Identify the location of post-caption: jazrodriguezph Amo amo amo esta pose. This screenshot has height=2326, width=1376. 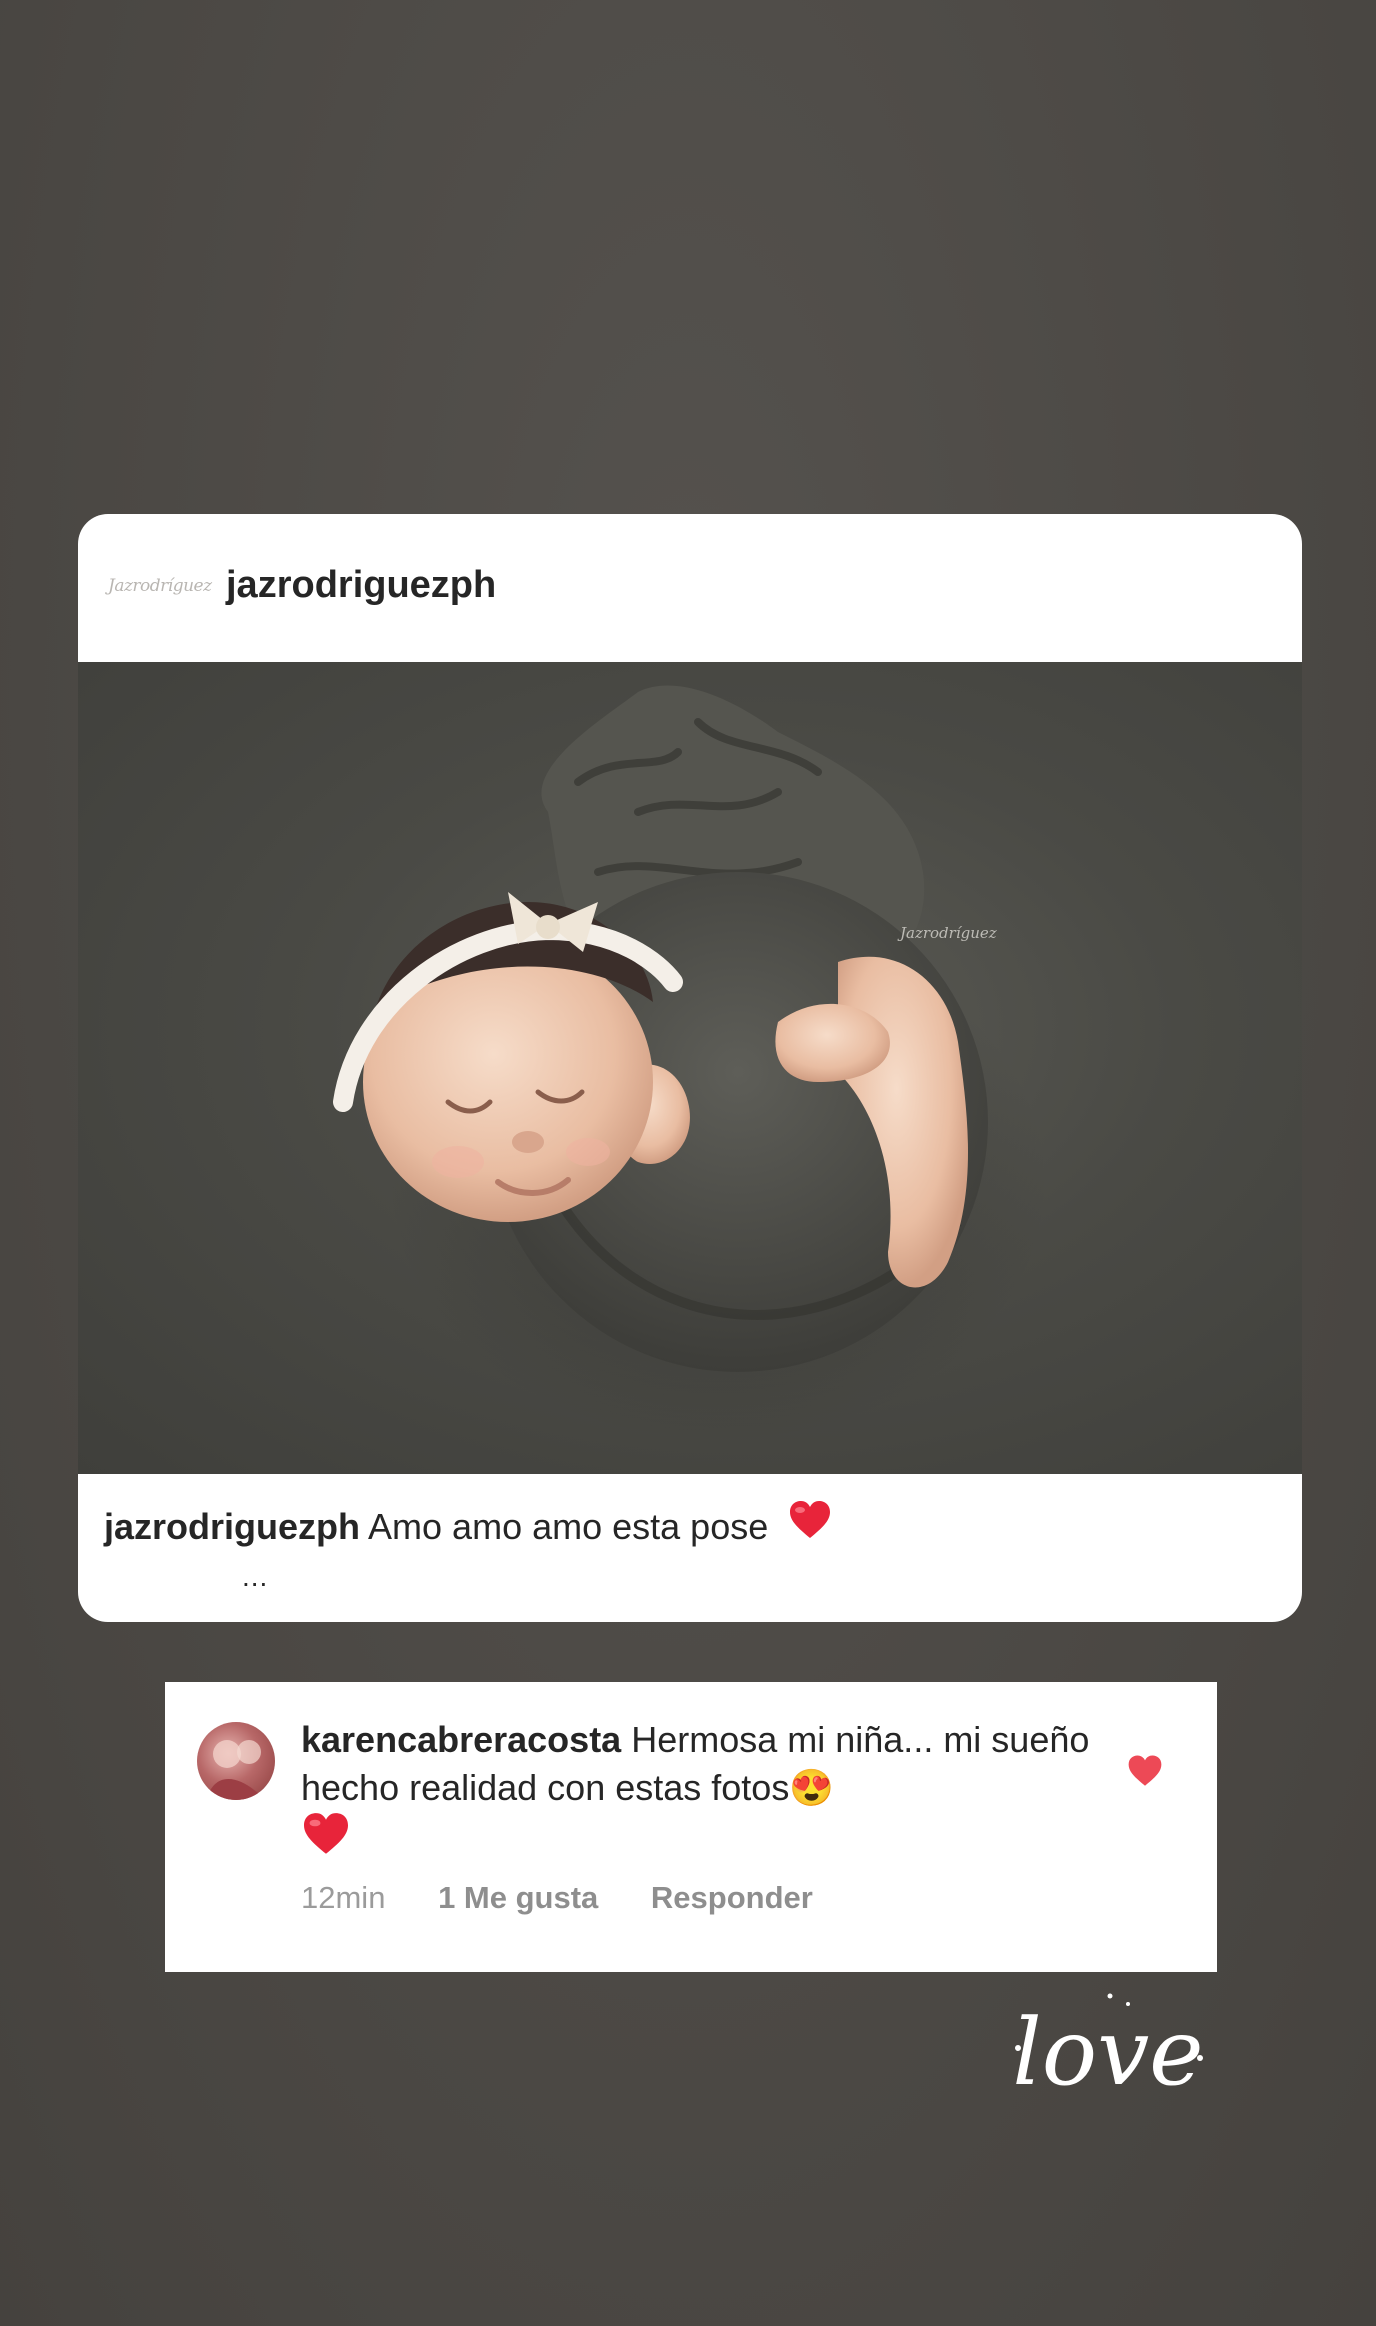
(468, 1525).